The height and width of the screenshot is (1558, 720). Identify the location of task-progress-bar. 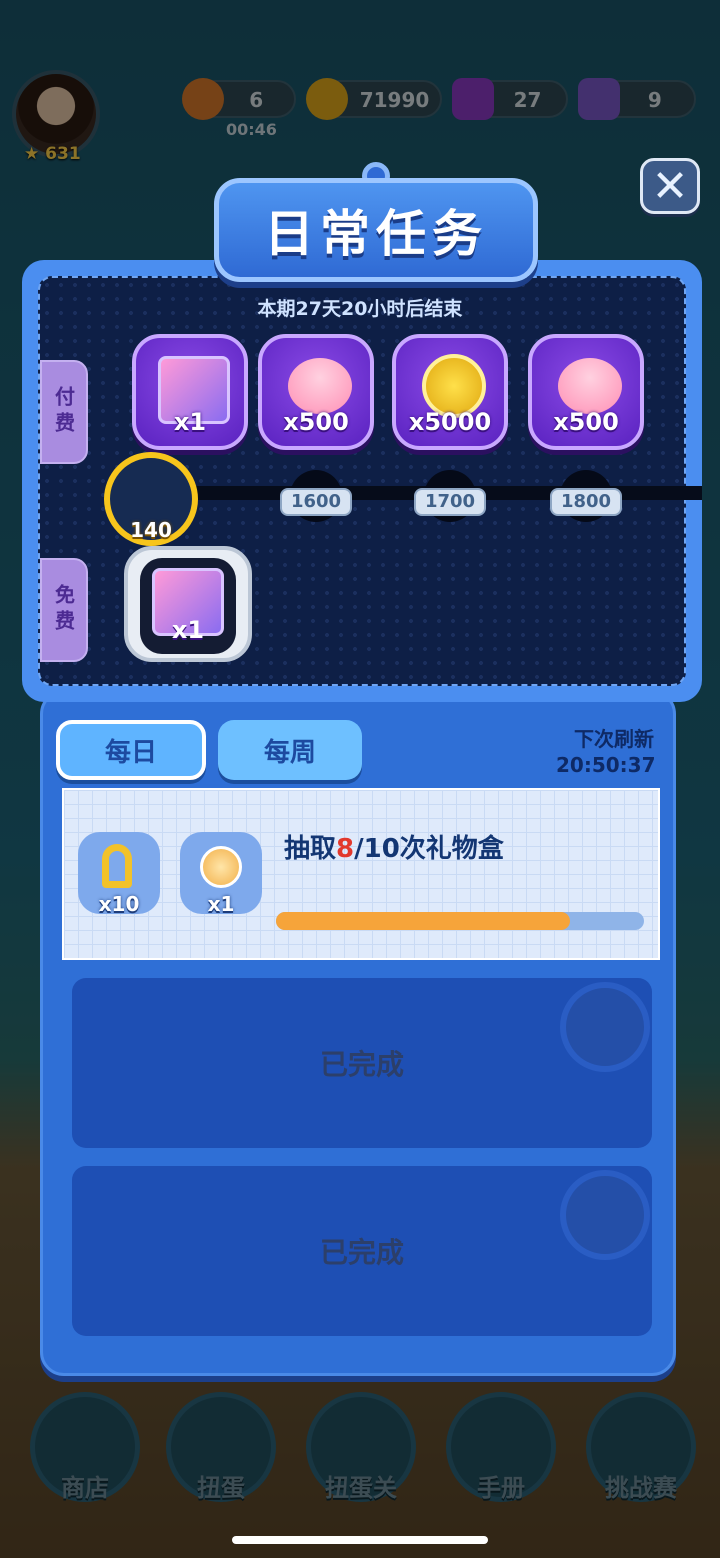
(460, 921).